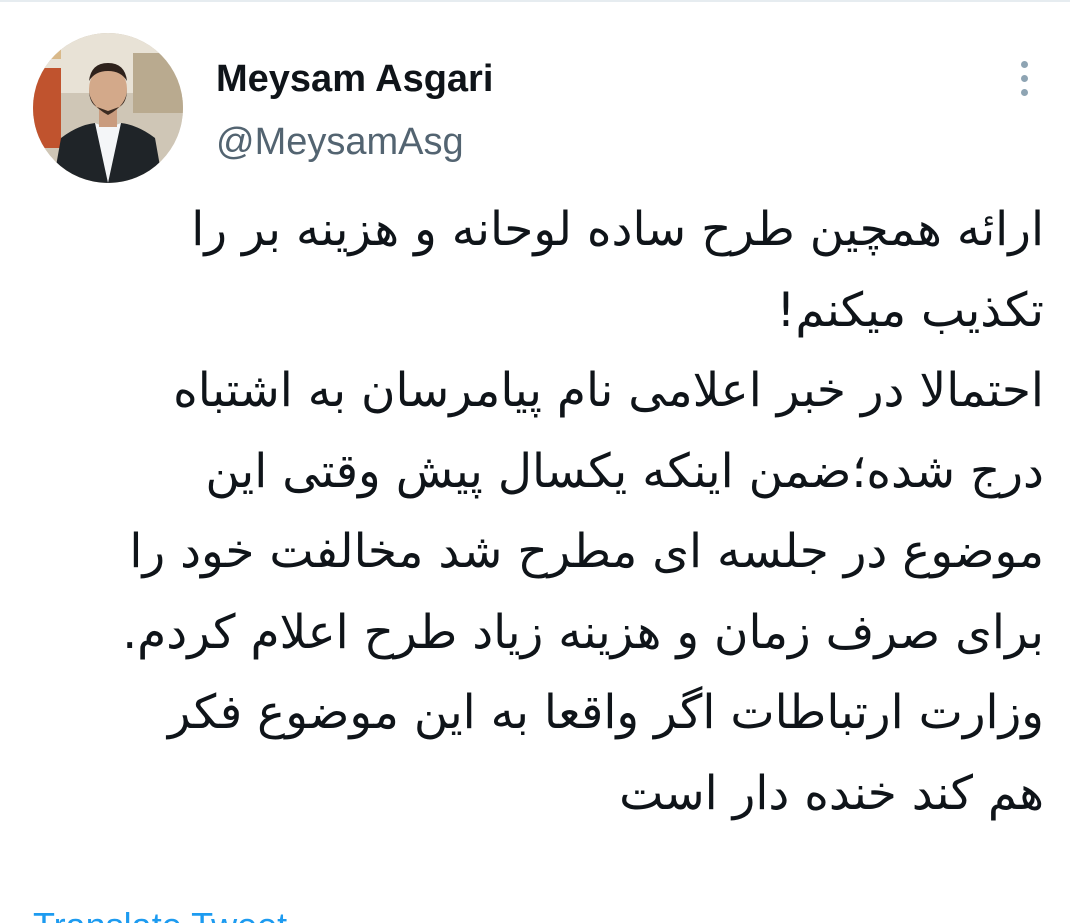 The height and width of the screenshot is (923, 1070). I want to click on author-display-name: Meysam Asgari, so click(354, 79).